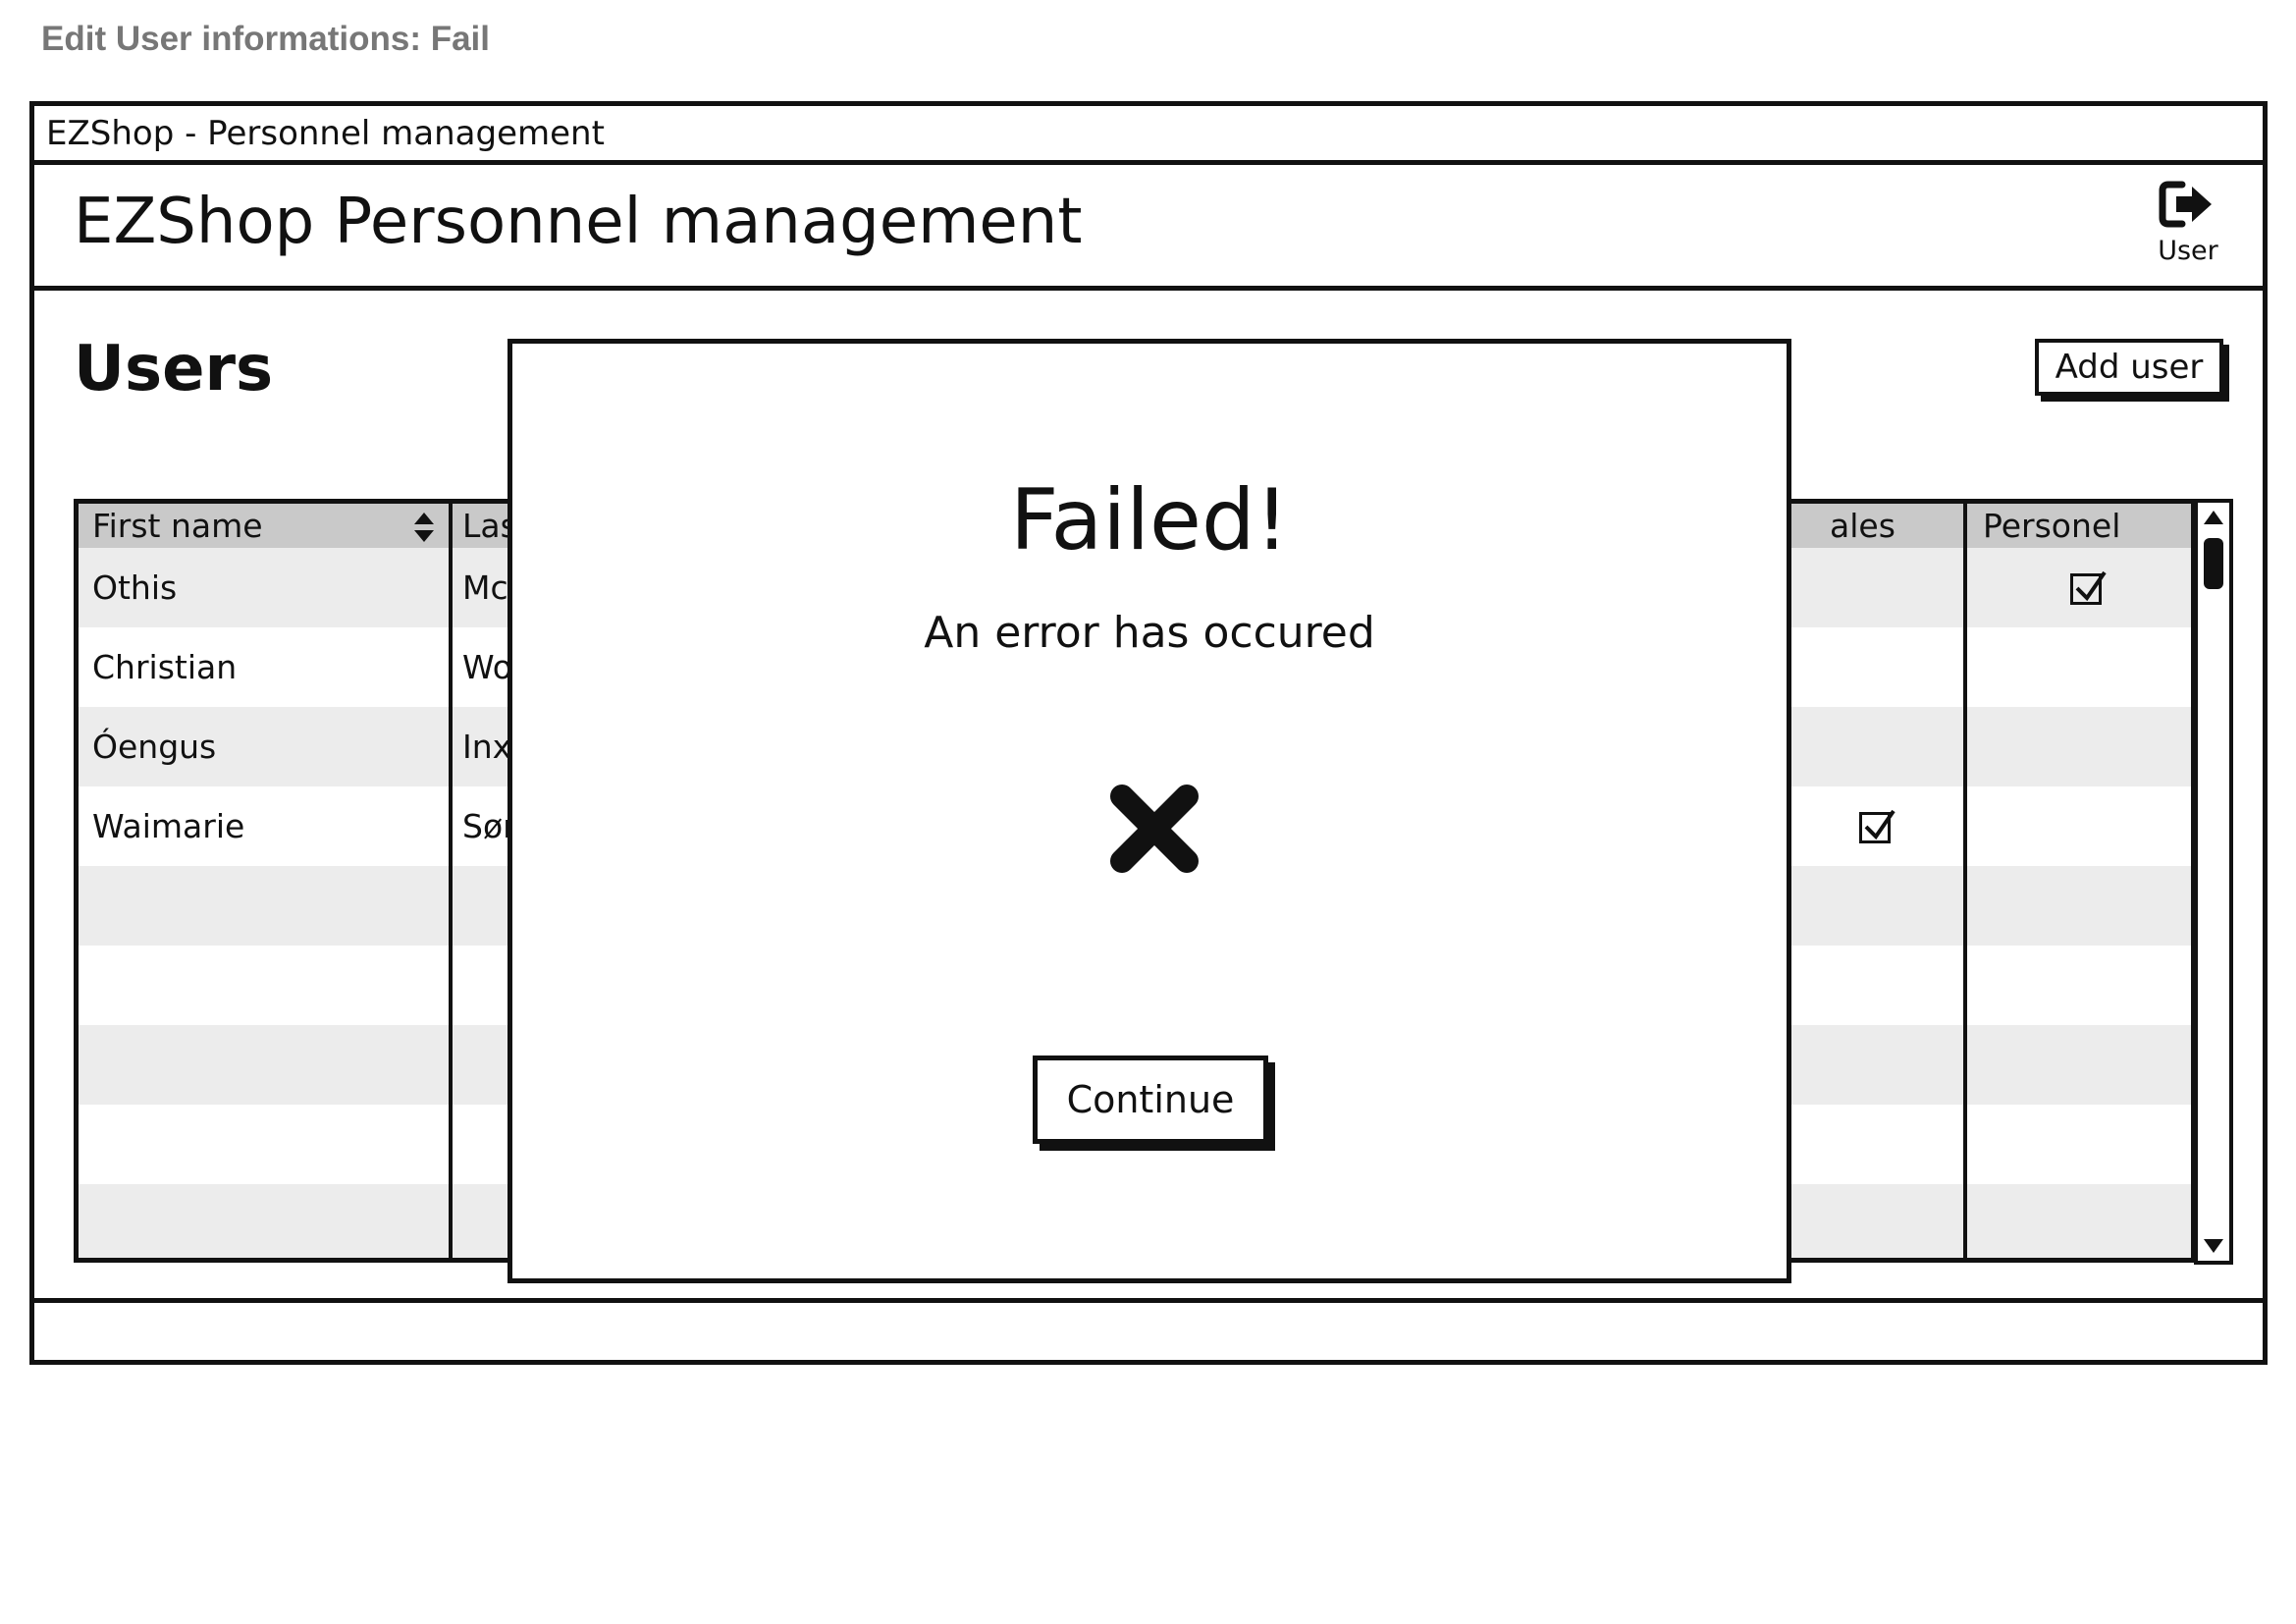 The width and height of the screenshot is (2296, 1624). I want to click on logout-icon, so click(2188, 204).